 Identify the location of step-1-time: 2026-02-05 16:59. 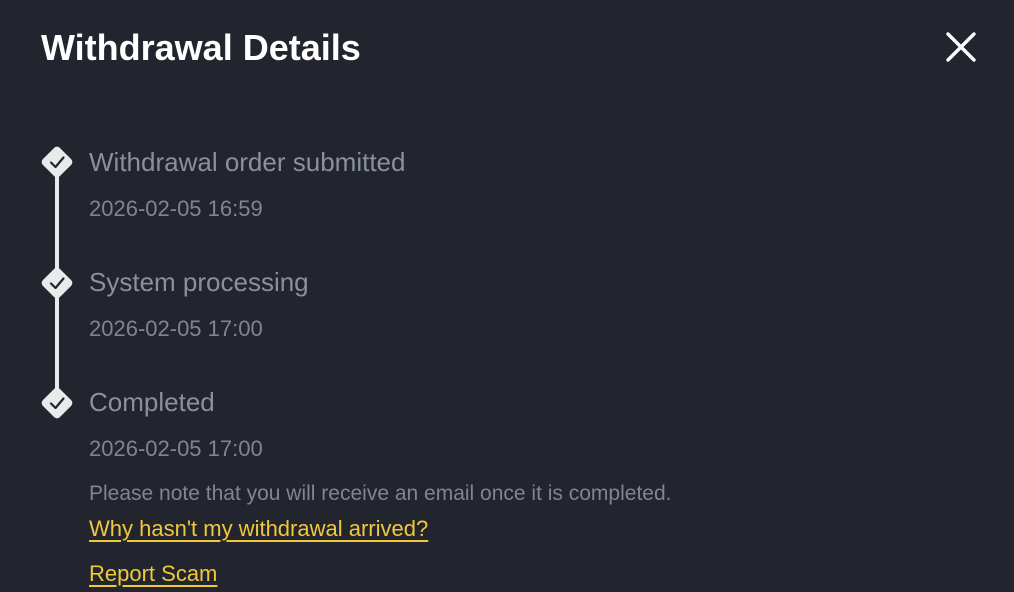
(176, 208).